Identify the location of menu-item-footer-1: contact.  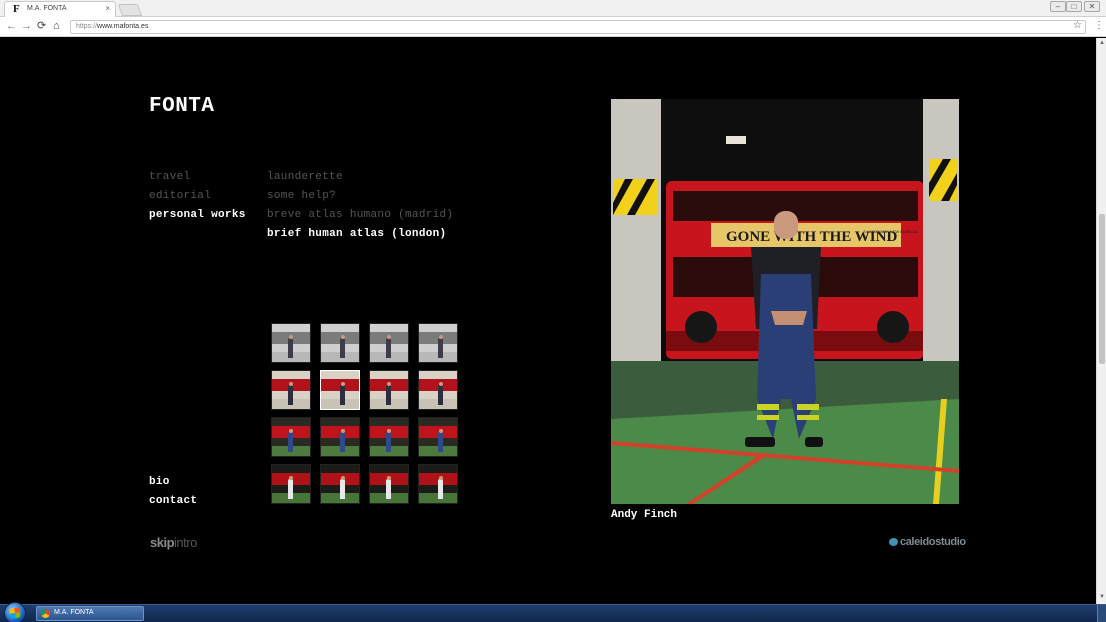
(173, 501).